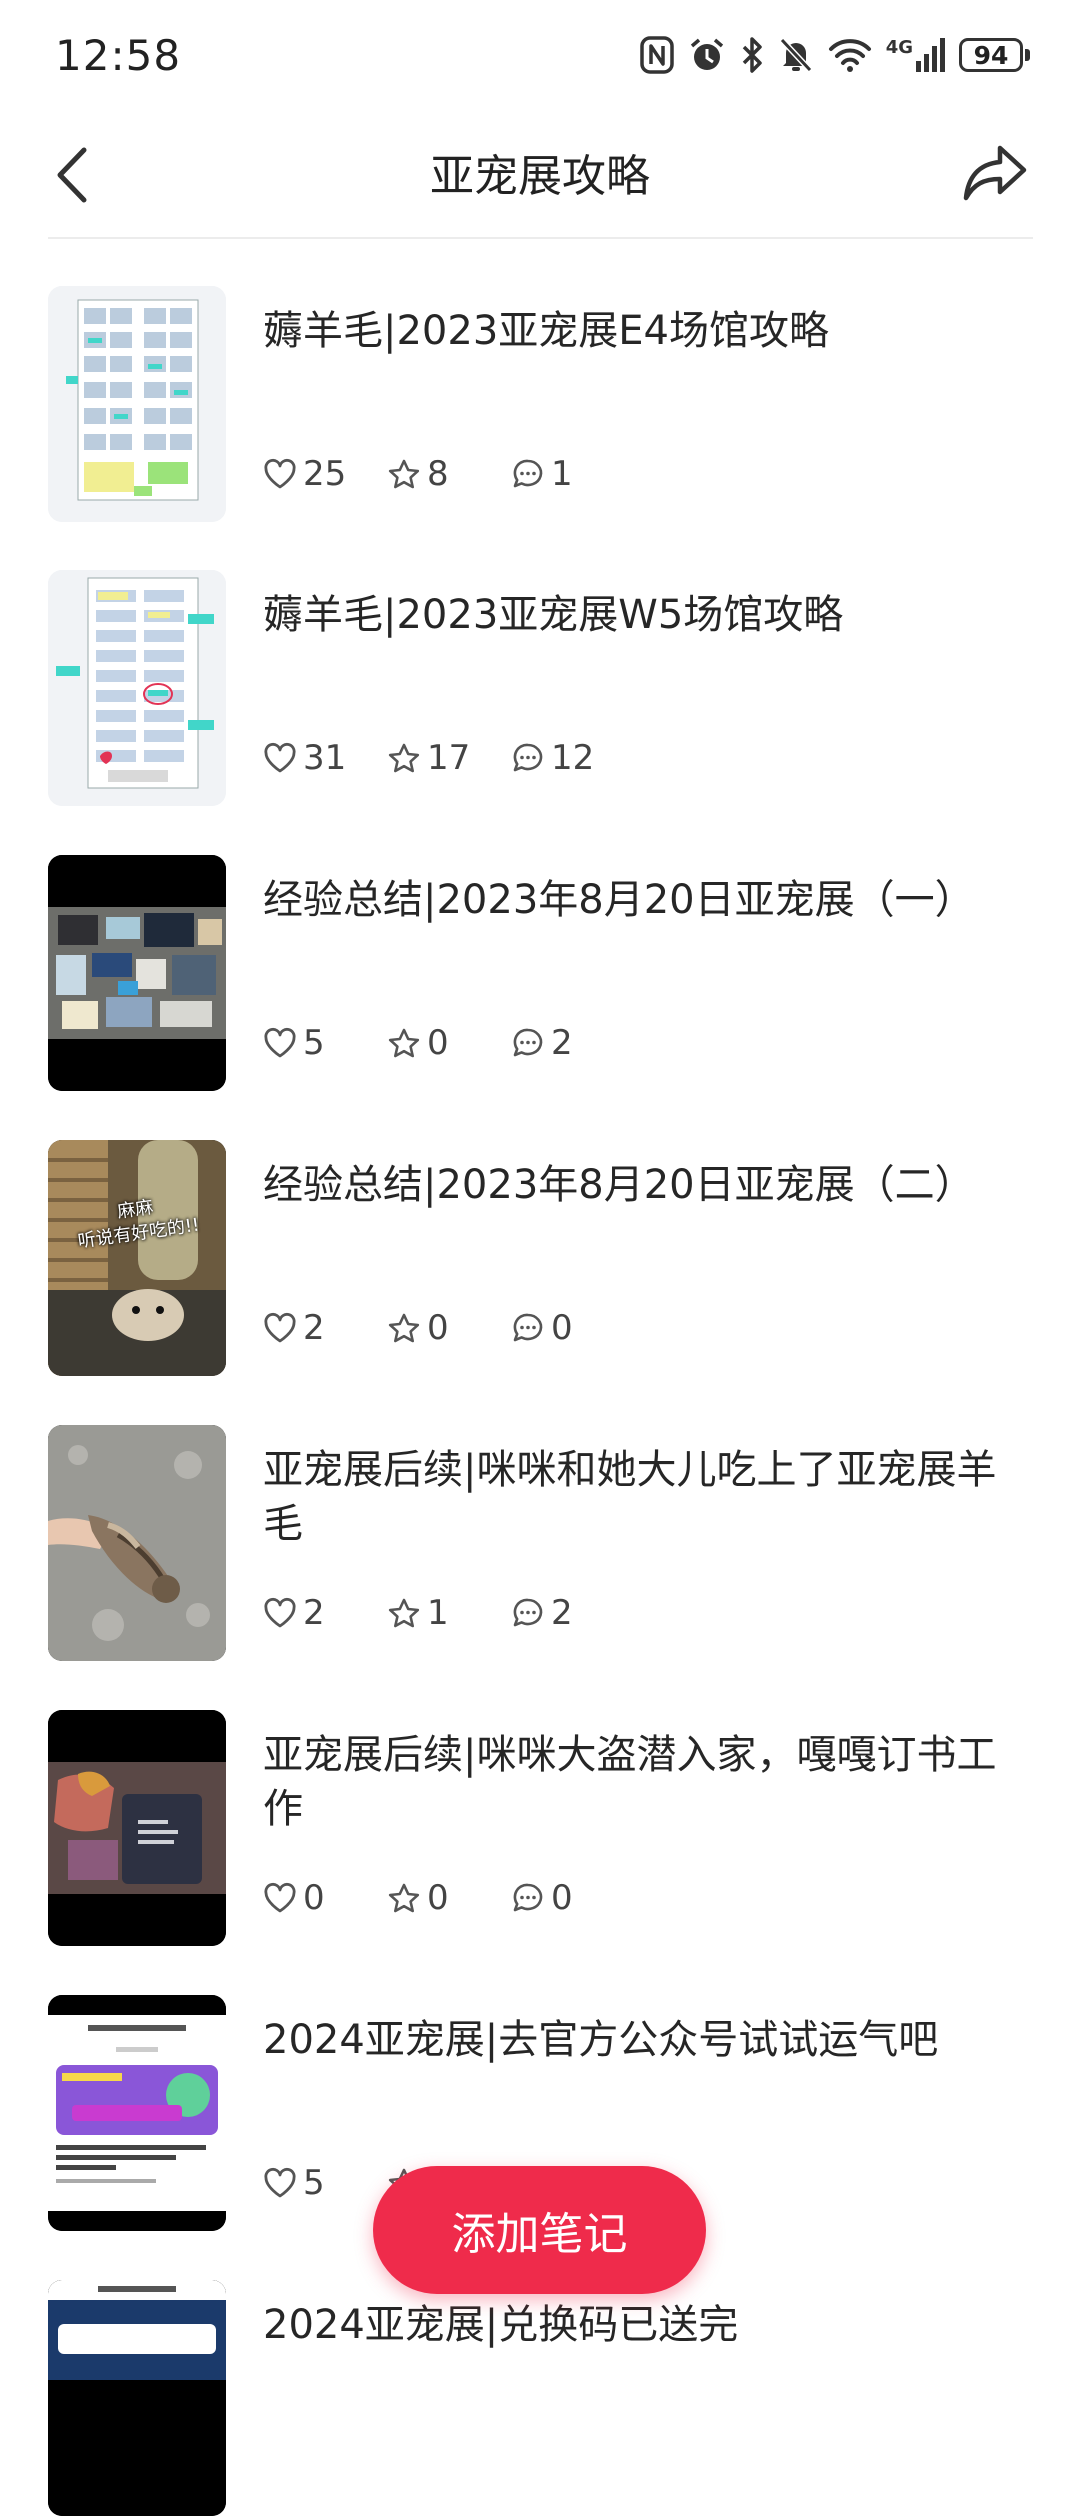 The width and height of the screenshot is (1080, 2516). I want to click on page-title: 亚宠展攻略, so click(540, 176).